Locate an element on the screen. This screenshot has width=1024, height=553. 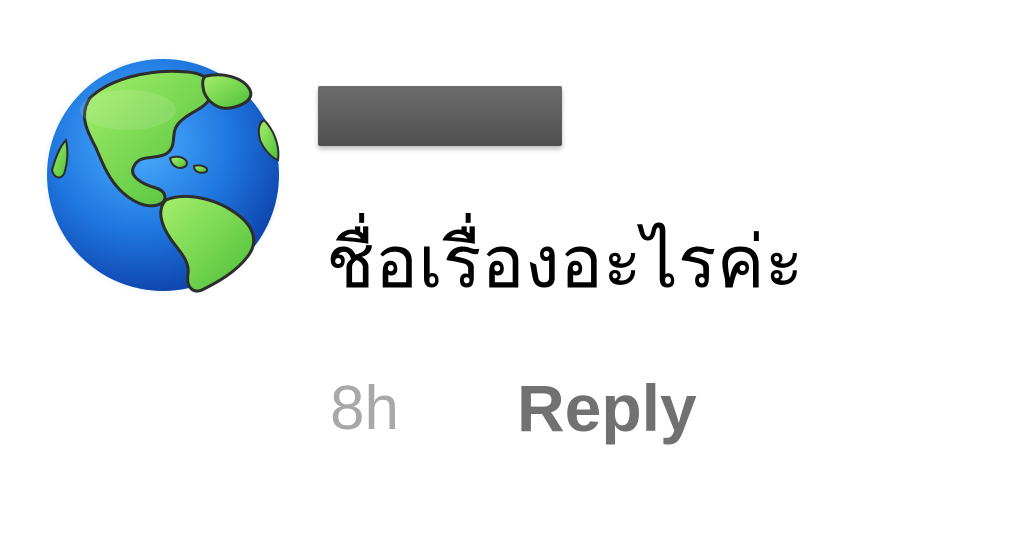
reply-button: Reply is located at coordinates (607, 408).